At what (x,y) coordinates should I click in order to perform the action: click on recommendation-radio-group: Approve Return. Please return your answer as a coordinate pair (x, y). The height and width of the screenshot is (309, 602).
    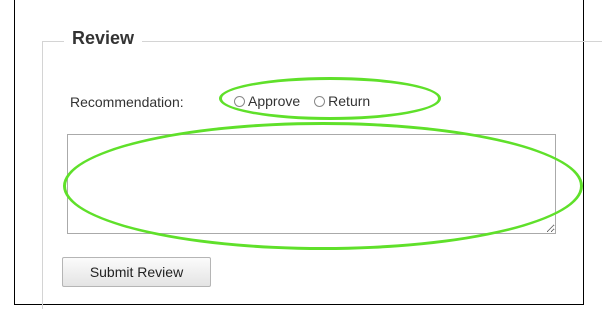
    Looking at the image, I should click on (302, 101).